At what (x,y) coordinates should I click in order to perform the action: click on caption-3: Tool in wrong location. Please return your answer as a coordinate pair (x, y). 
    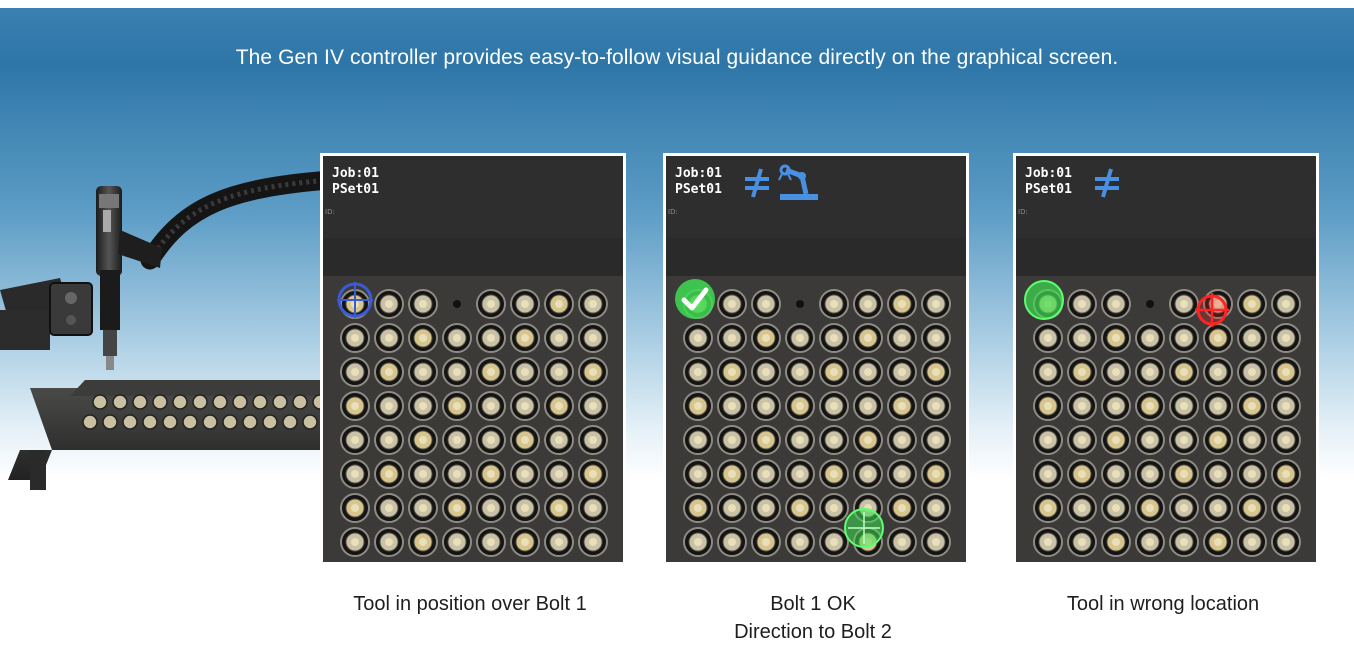
    Looking at the image, I should click on (1163, 604).